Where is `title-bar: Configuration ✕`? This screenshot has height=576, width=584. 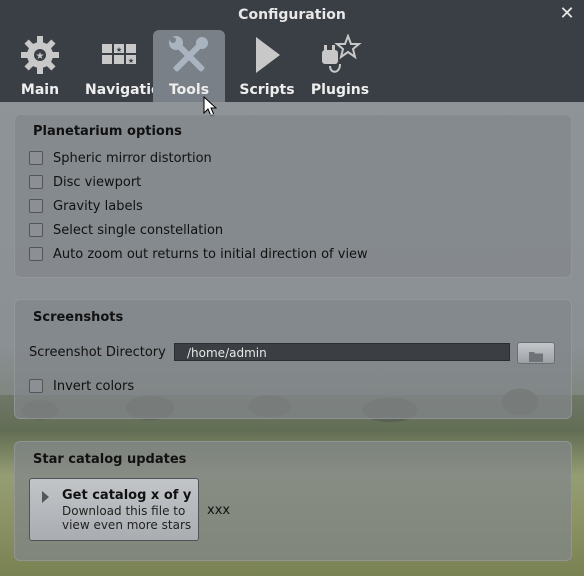 title-bar: Configuration ✕ is located at coordinates (292, 15).